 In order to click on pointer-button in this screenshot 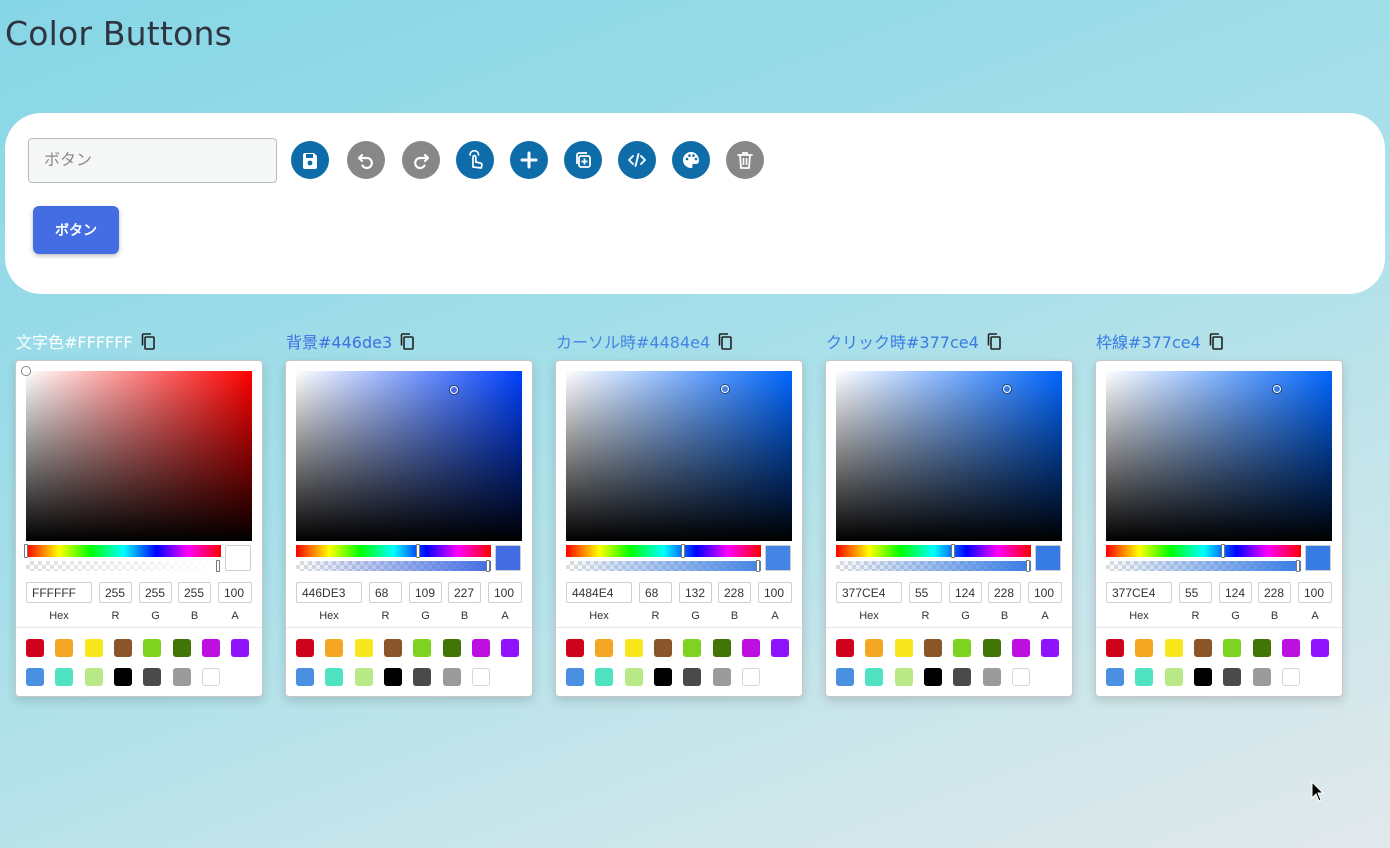, I will do `click(475, 160)`.